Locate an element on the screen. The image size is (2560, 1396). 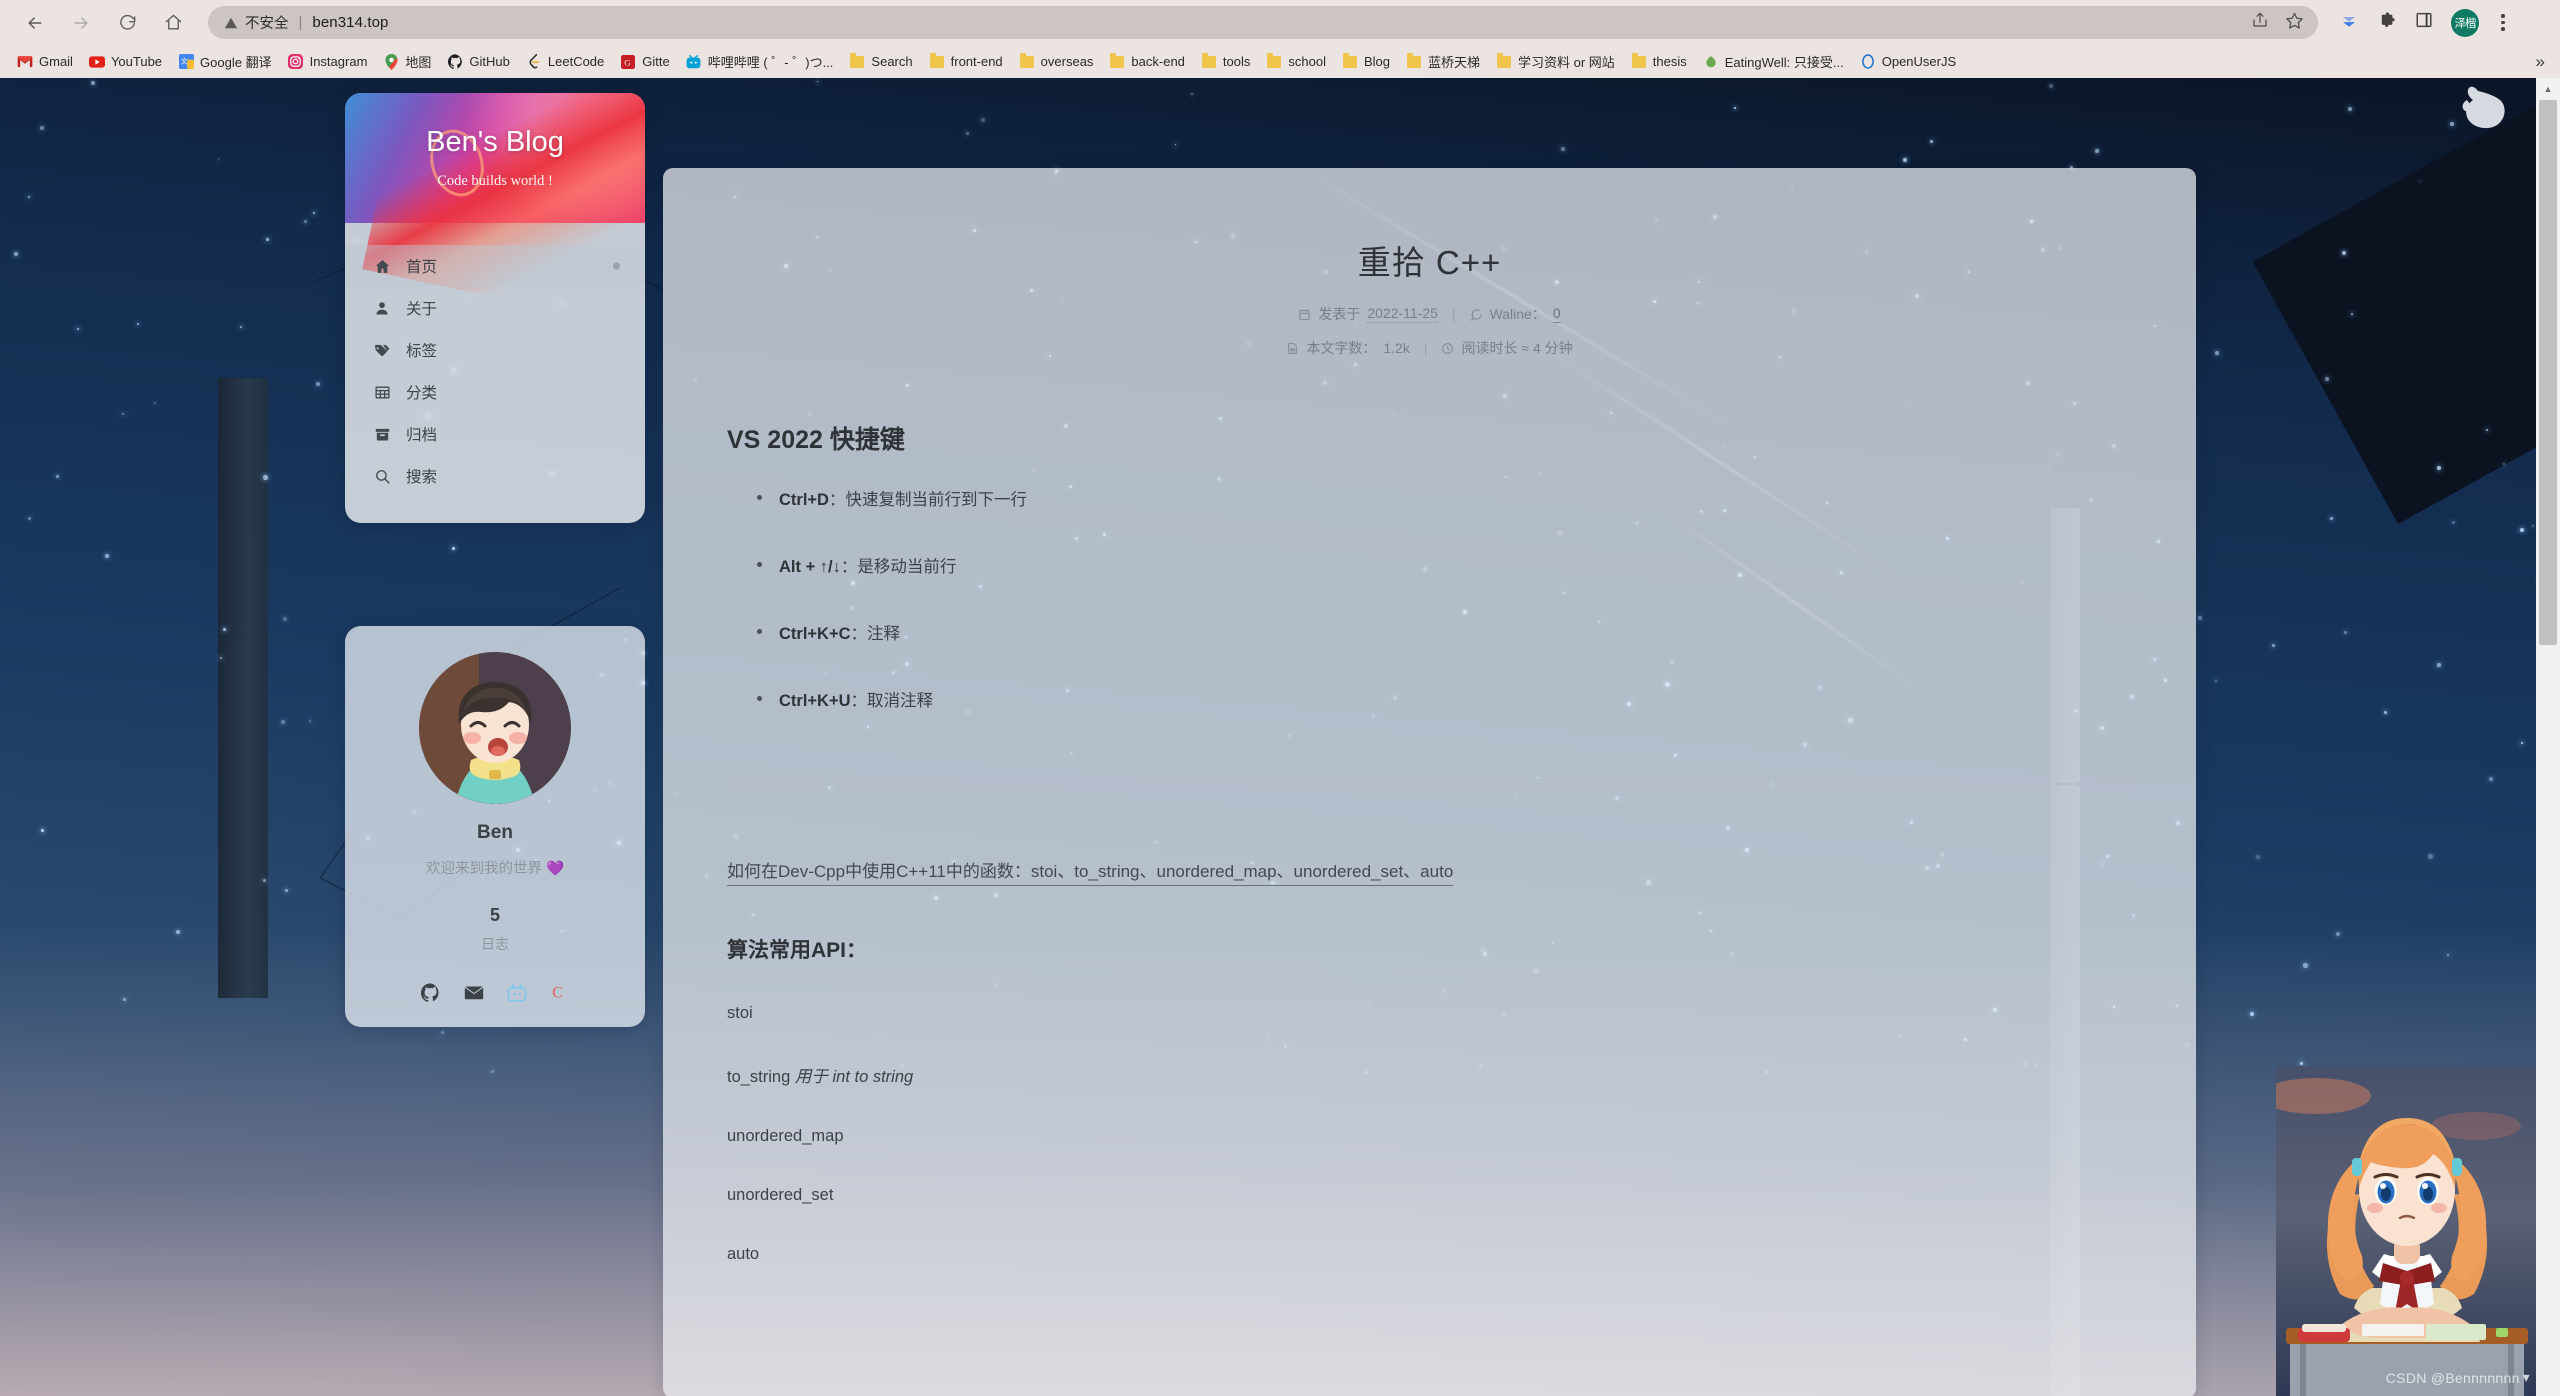
api-name: to_string is located at coordinates (759, 1077).